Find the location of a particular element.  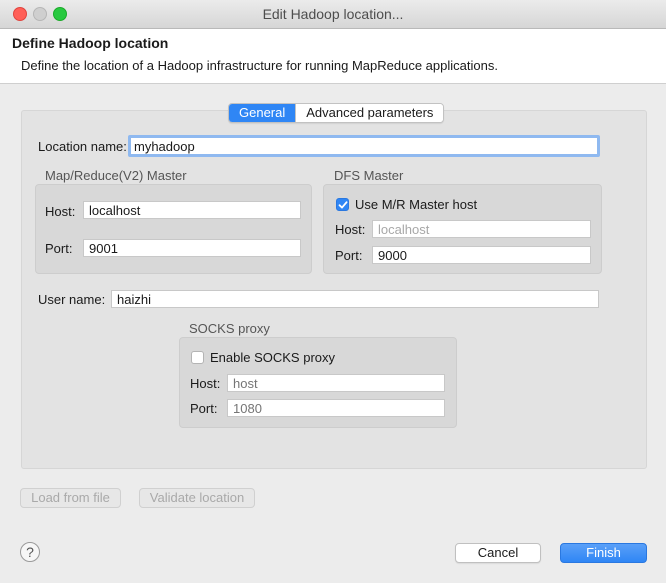

validate-location-button: Validate location is located at coordinates (197, 498).